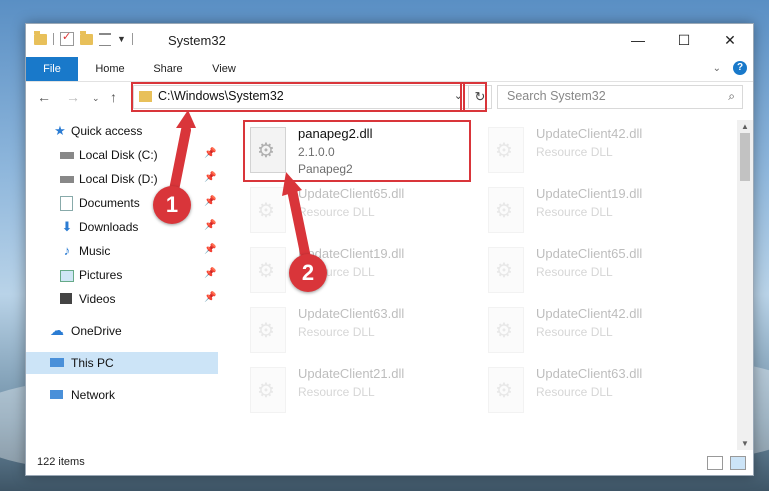 This screenshot has width=769, height=491. Describe the element at coordinates (308, 273) in the screenshot. I see `step-badge-2: 2` at that location.